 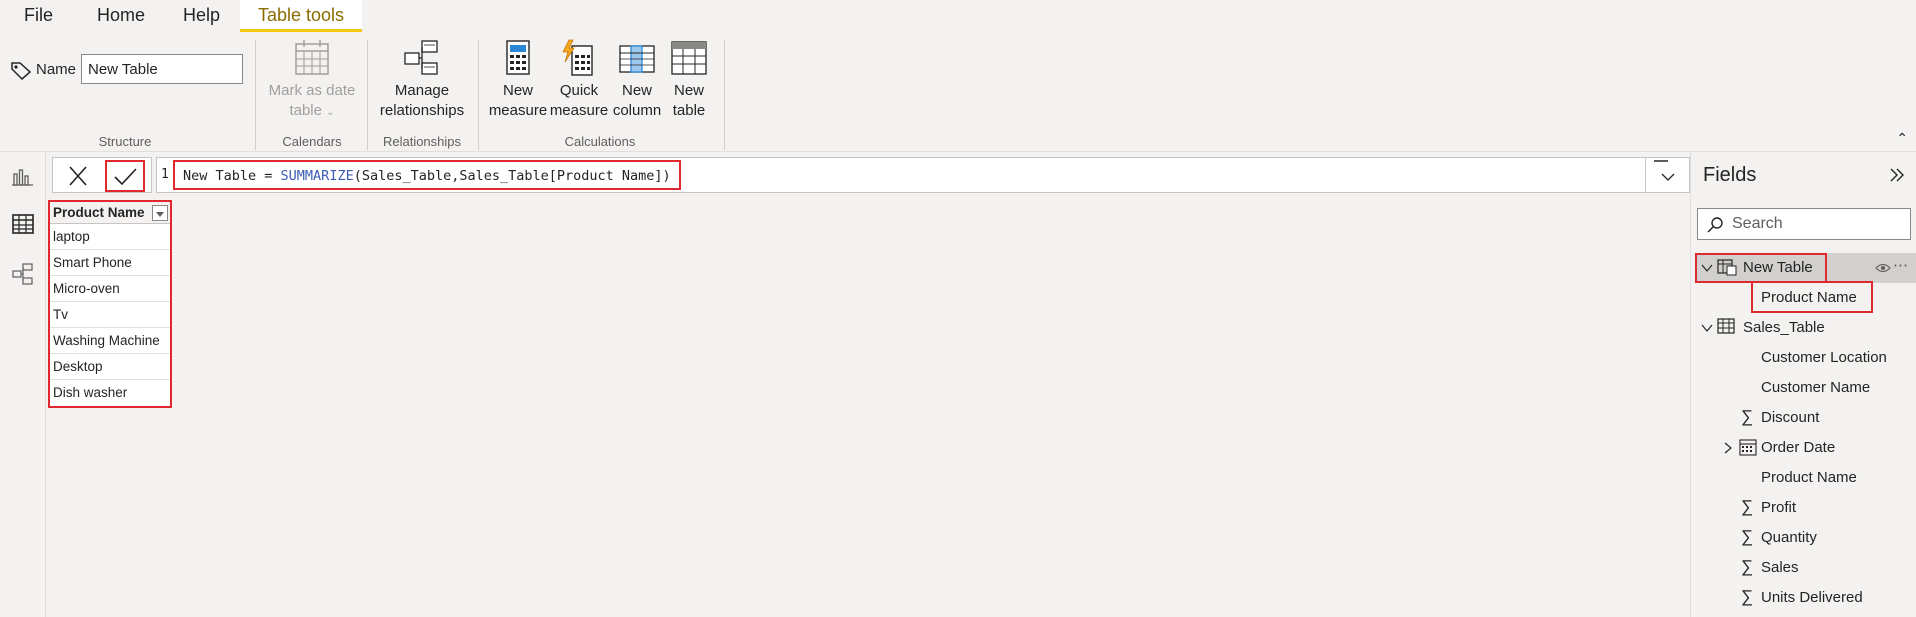 What do you see at coordinates (1824, 357) in the screenshot?
I see `field-customer-location: Customer Location` at bounding box center [1824, 357].